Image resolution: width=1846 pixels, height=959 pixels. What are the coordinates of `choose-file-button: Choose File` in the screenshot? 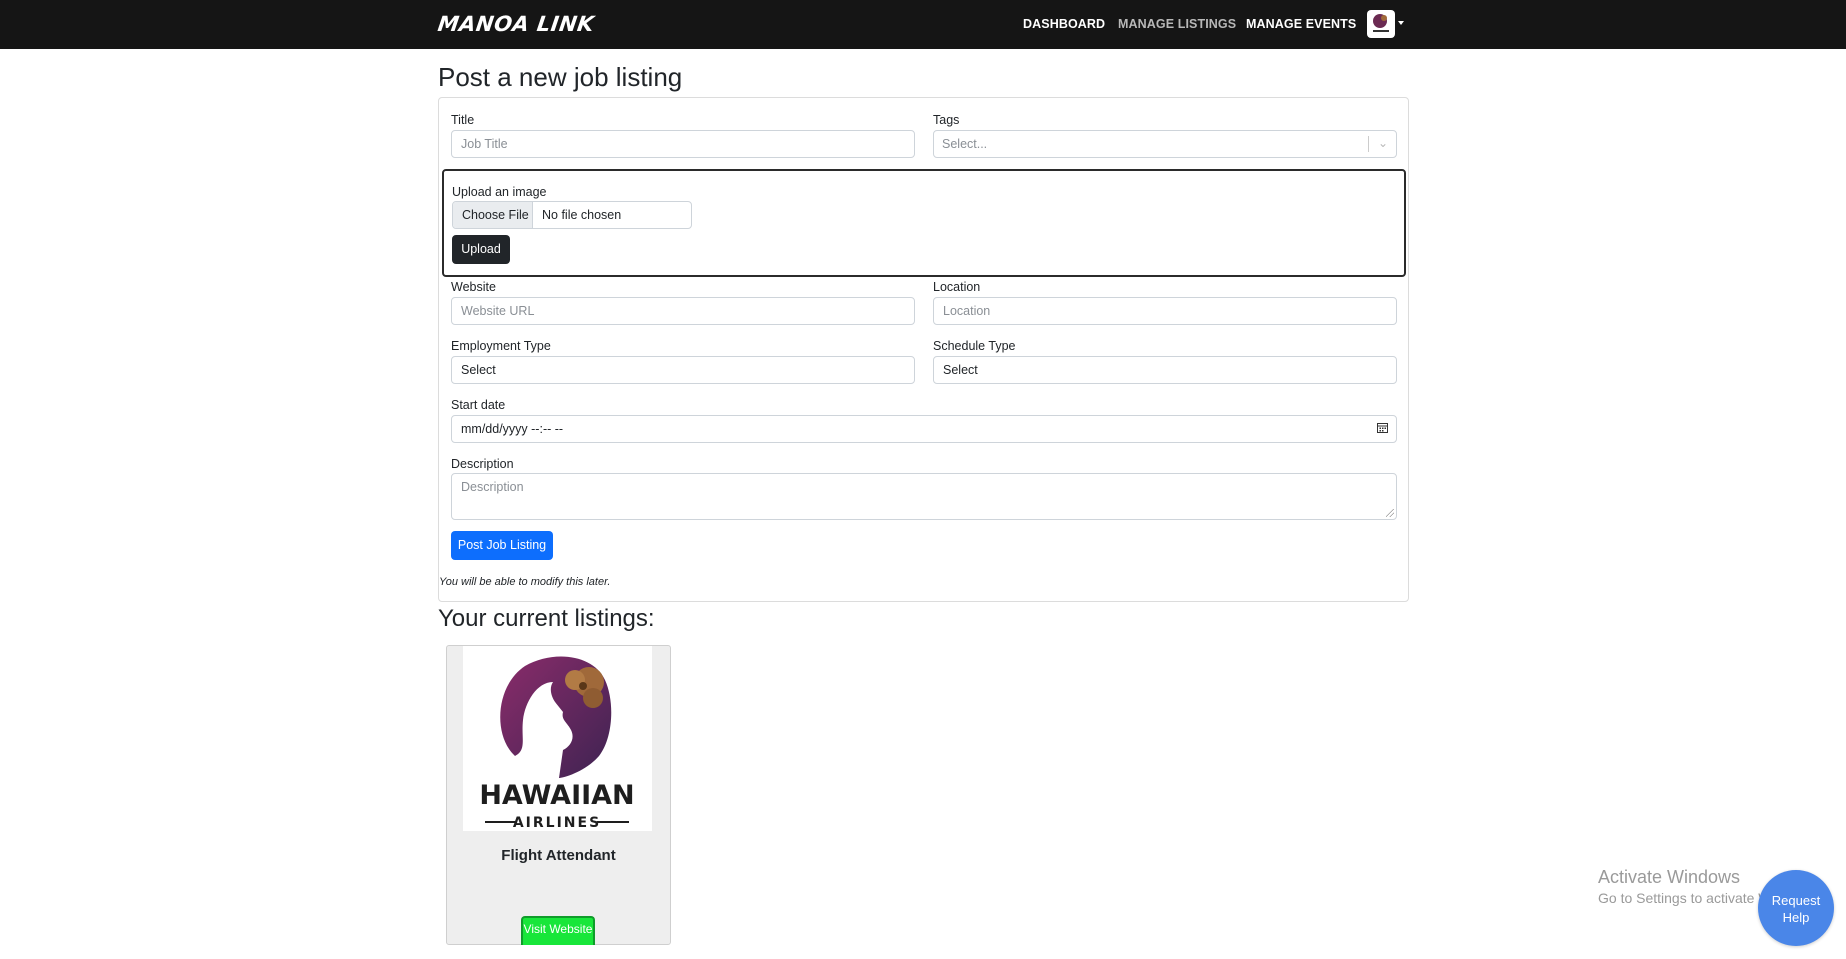 It's located at (493, 215).